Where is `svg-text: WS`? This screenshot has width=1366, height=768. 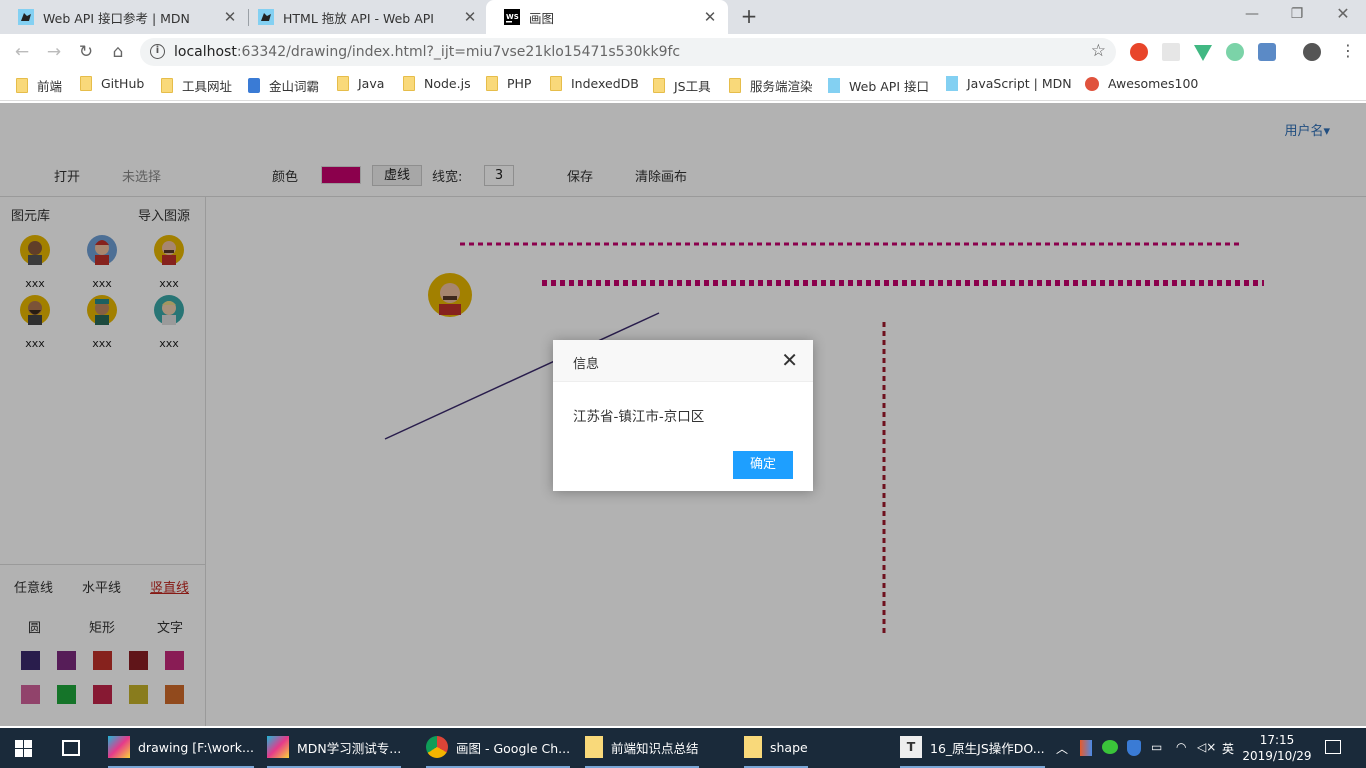
svg-text: WS is located at coordinates (512, 17).